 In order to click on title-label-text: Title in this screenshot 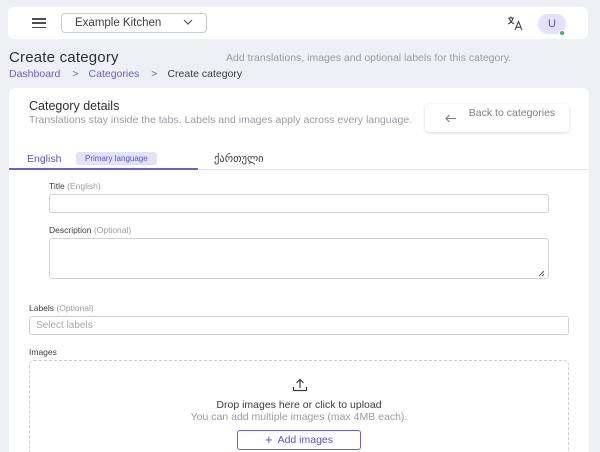, I will do `click(57, 186)`.